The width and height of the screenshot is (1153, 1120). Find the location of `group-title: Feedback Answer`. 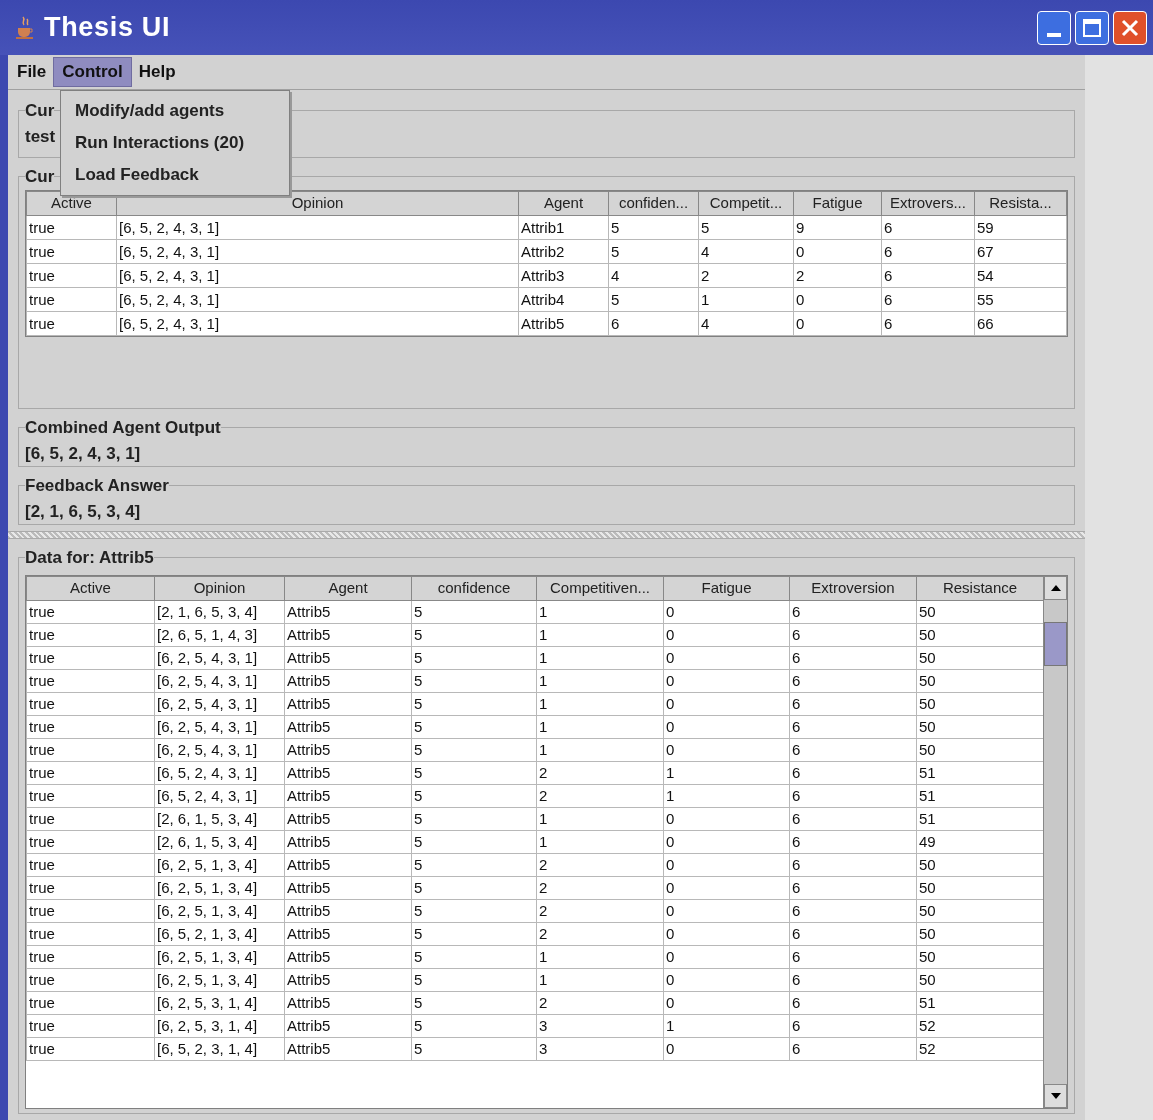

group-title: Feedback Answer is located at coordinates (97, 486).